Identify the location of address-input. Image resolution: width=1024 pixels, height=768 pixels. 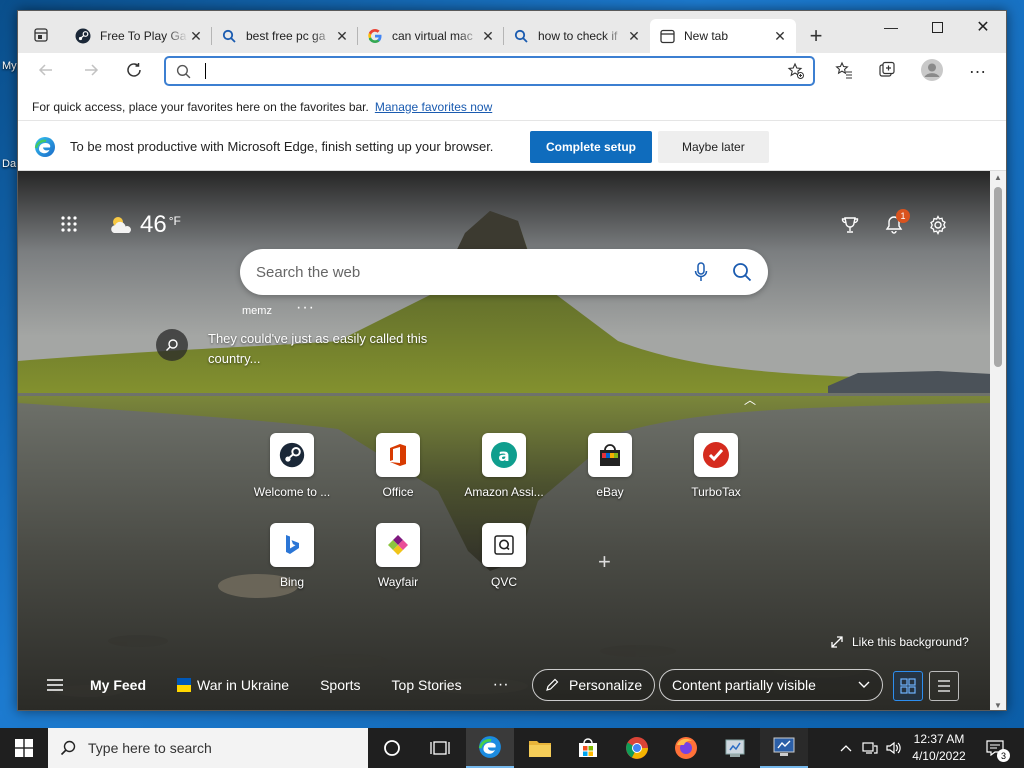
(502, 71).